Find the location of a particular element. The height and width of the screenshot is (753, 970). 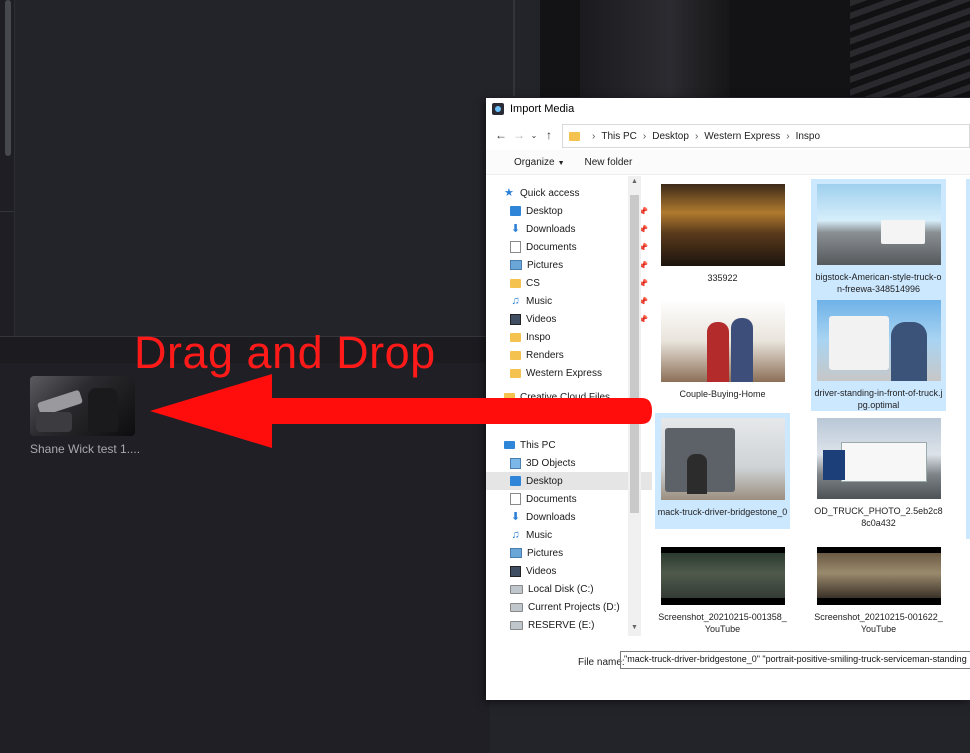

up-arrow-icon: ↑ is located at coordinates (549, 135).